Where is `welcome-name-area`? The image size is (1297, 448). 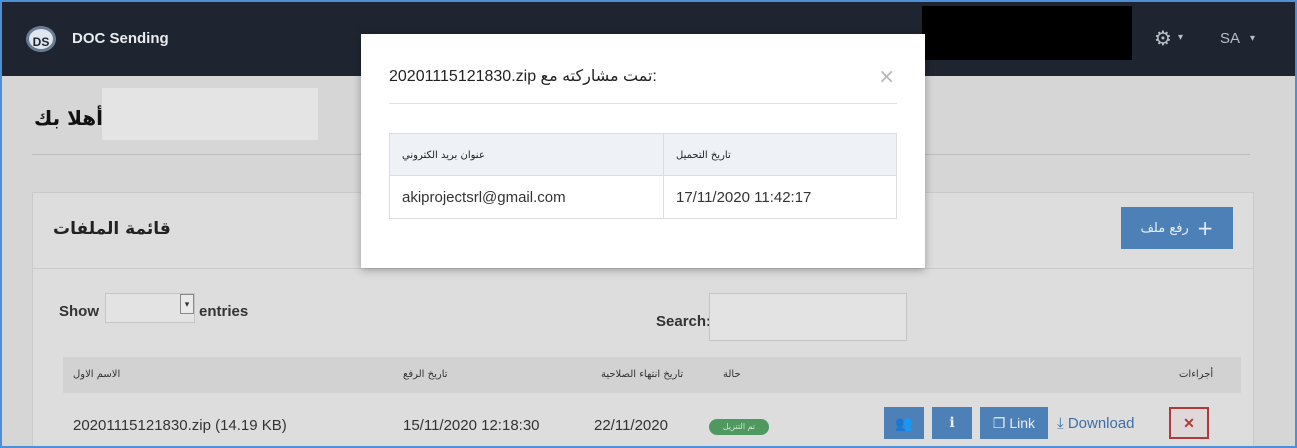 welcome-name-area is located at coordinates (210, 114).